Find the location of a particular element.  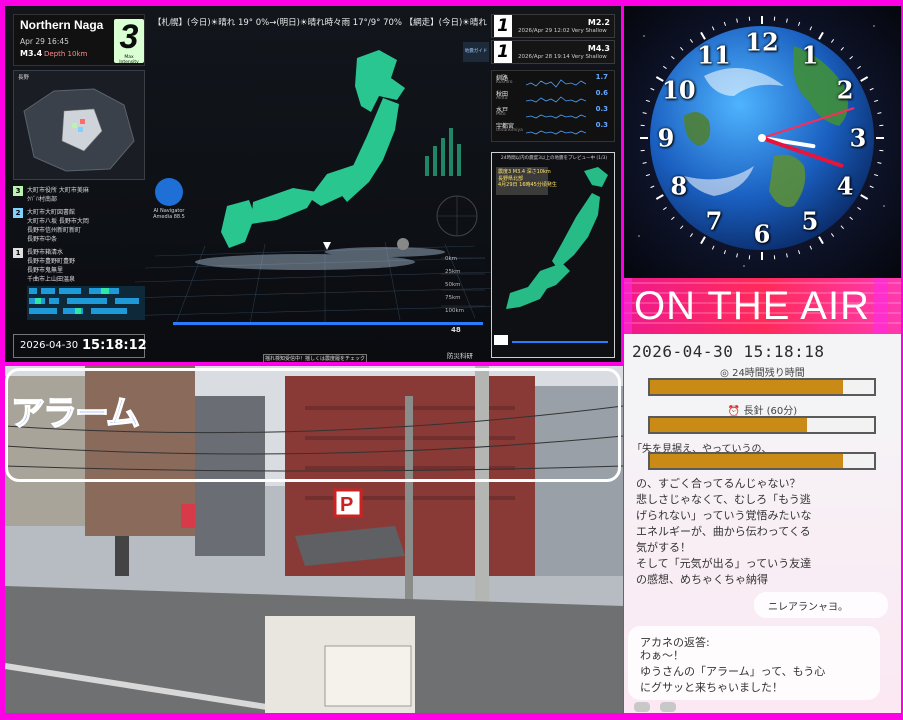

bar-label: ◎ 24時間残り時間 is located at coordinates (762, 373).